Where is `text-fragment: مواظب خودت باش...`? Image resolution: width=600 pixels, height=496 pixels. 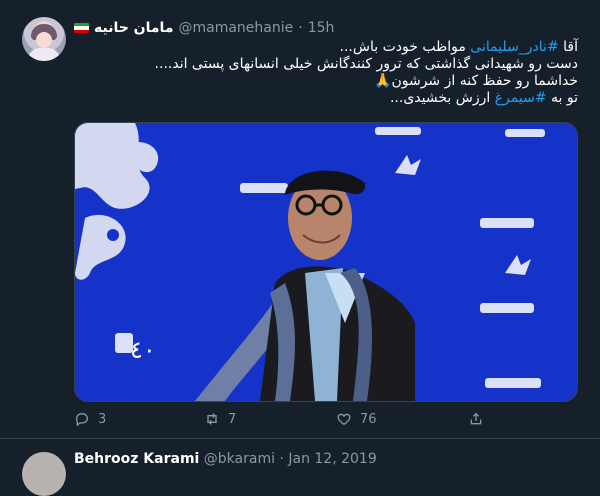 text-fragment: مواظب خودت باش... is located at coordinates (405, 47).